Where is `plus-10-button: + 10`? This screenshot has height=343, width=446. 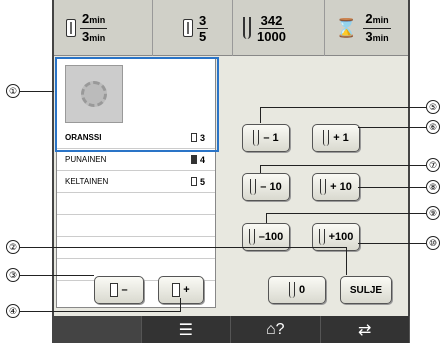
plus-10-button: + 10 is located at coordinates (336, 187).